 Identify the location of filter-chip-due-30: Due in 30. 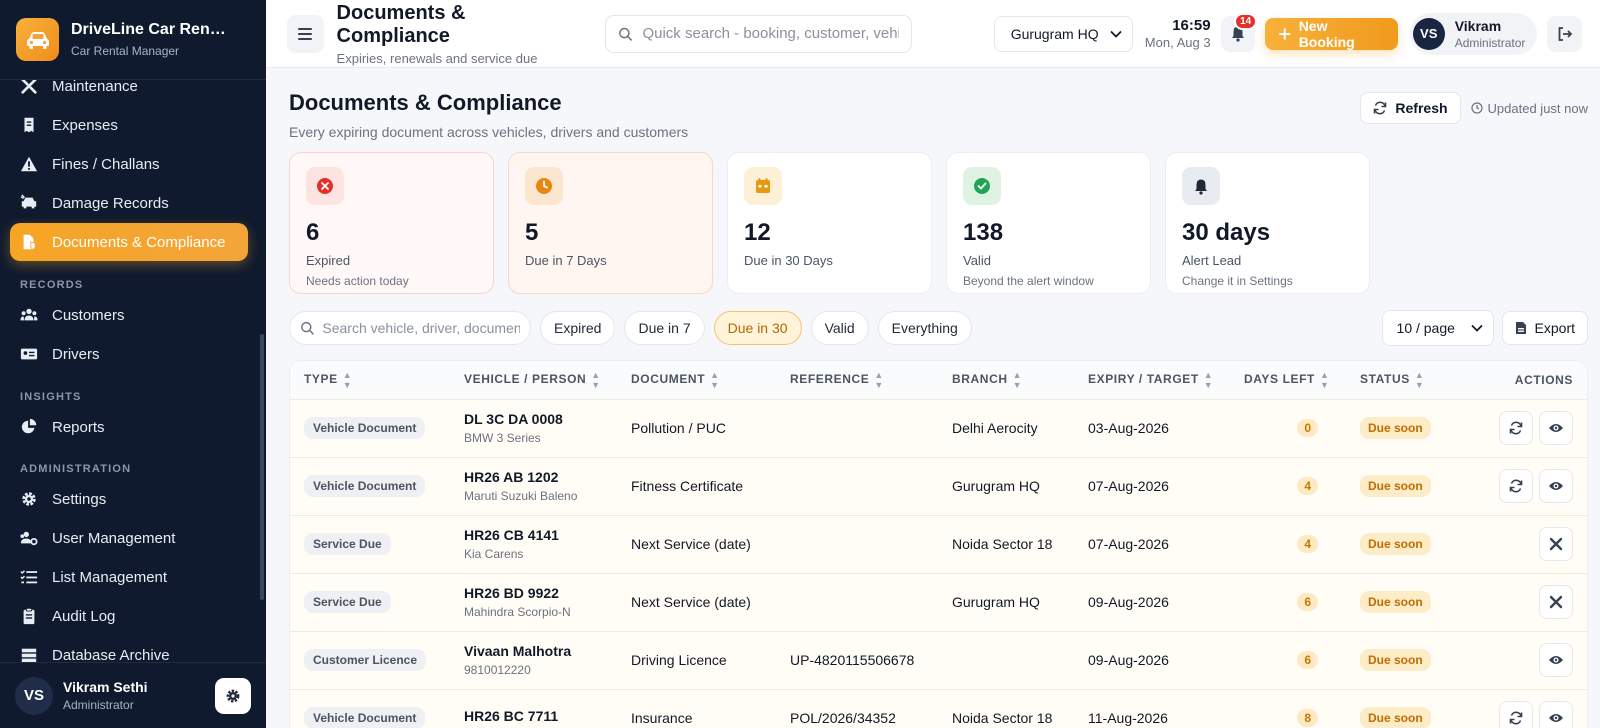
(757, 328).